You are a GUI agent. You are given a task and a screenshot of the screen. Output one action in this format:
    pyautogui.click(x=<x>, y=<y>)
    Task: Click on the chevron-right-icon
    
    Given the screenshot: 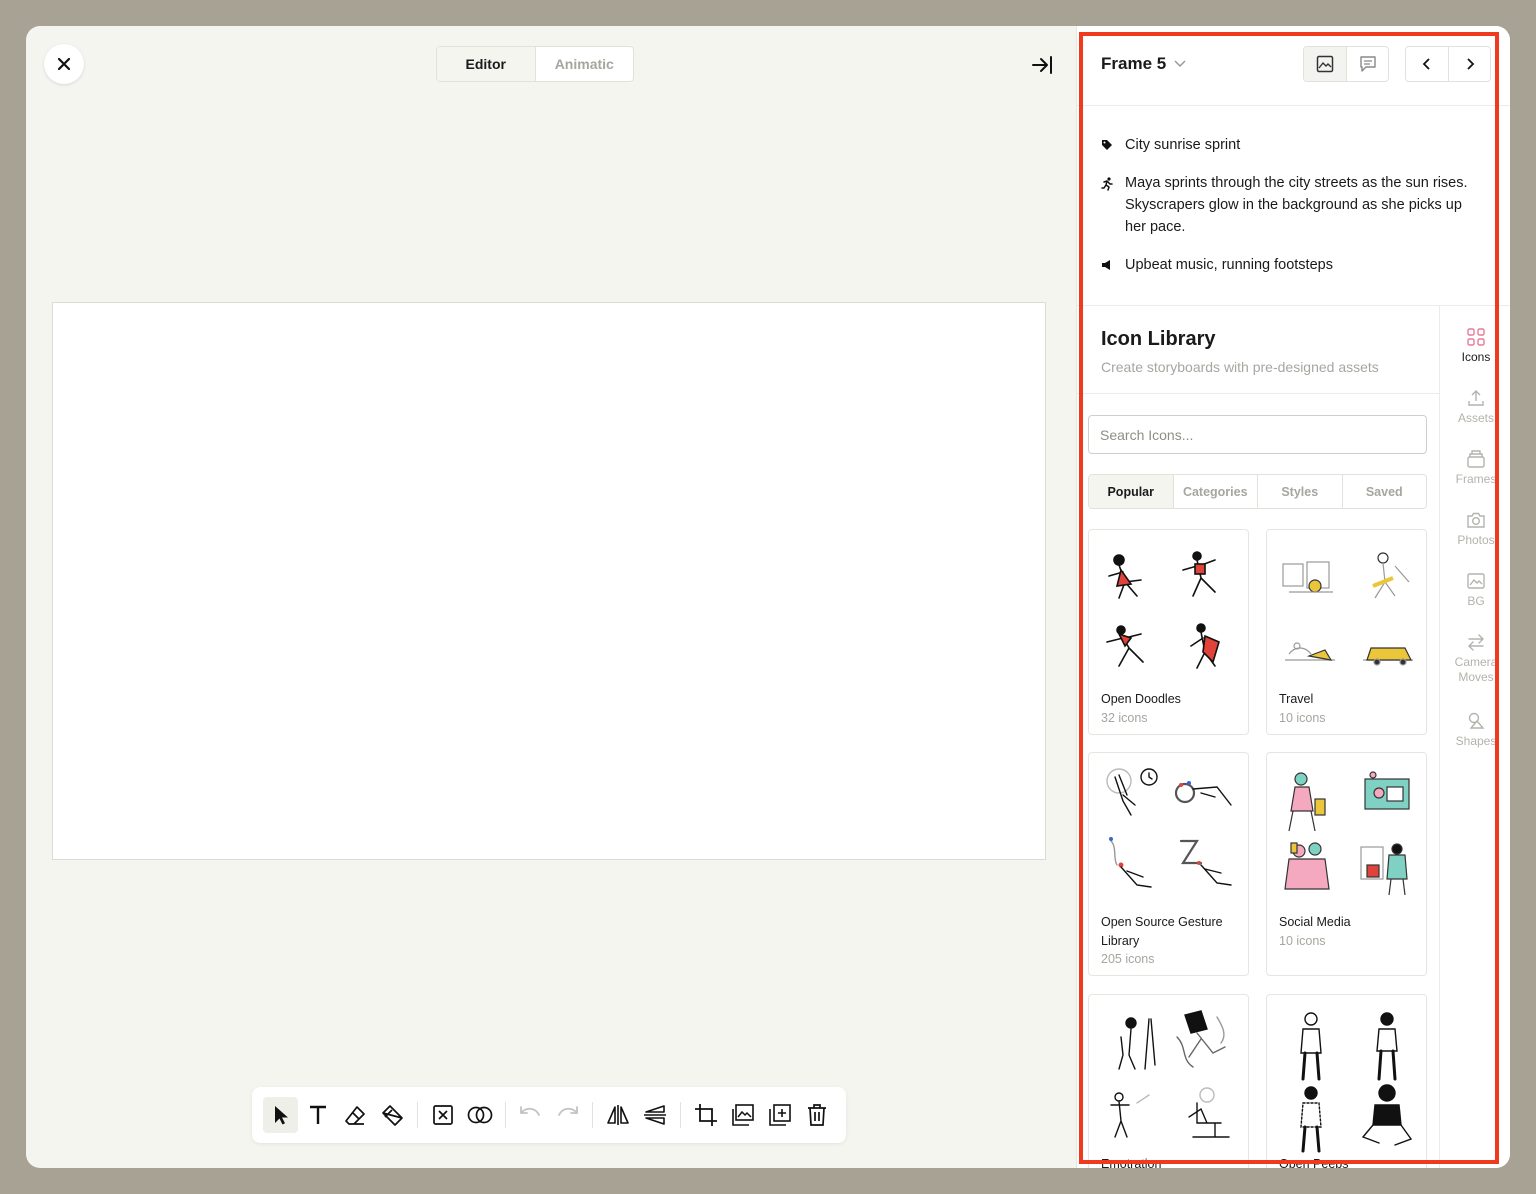 What is the action you would take?
    pyautogui.click(x=1470, y=64)
    